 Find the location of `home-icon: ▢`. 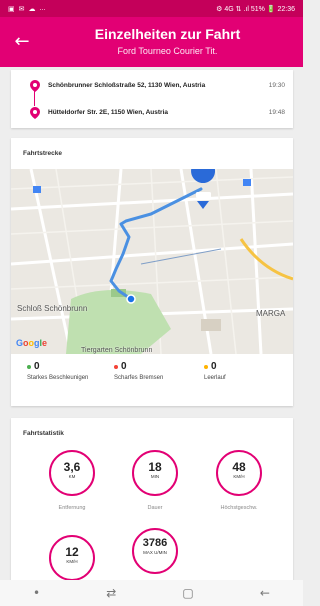

home-icon: ▢ is located at coordinates (187, 593).